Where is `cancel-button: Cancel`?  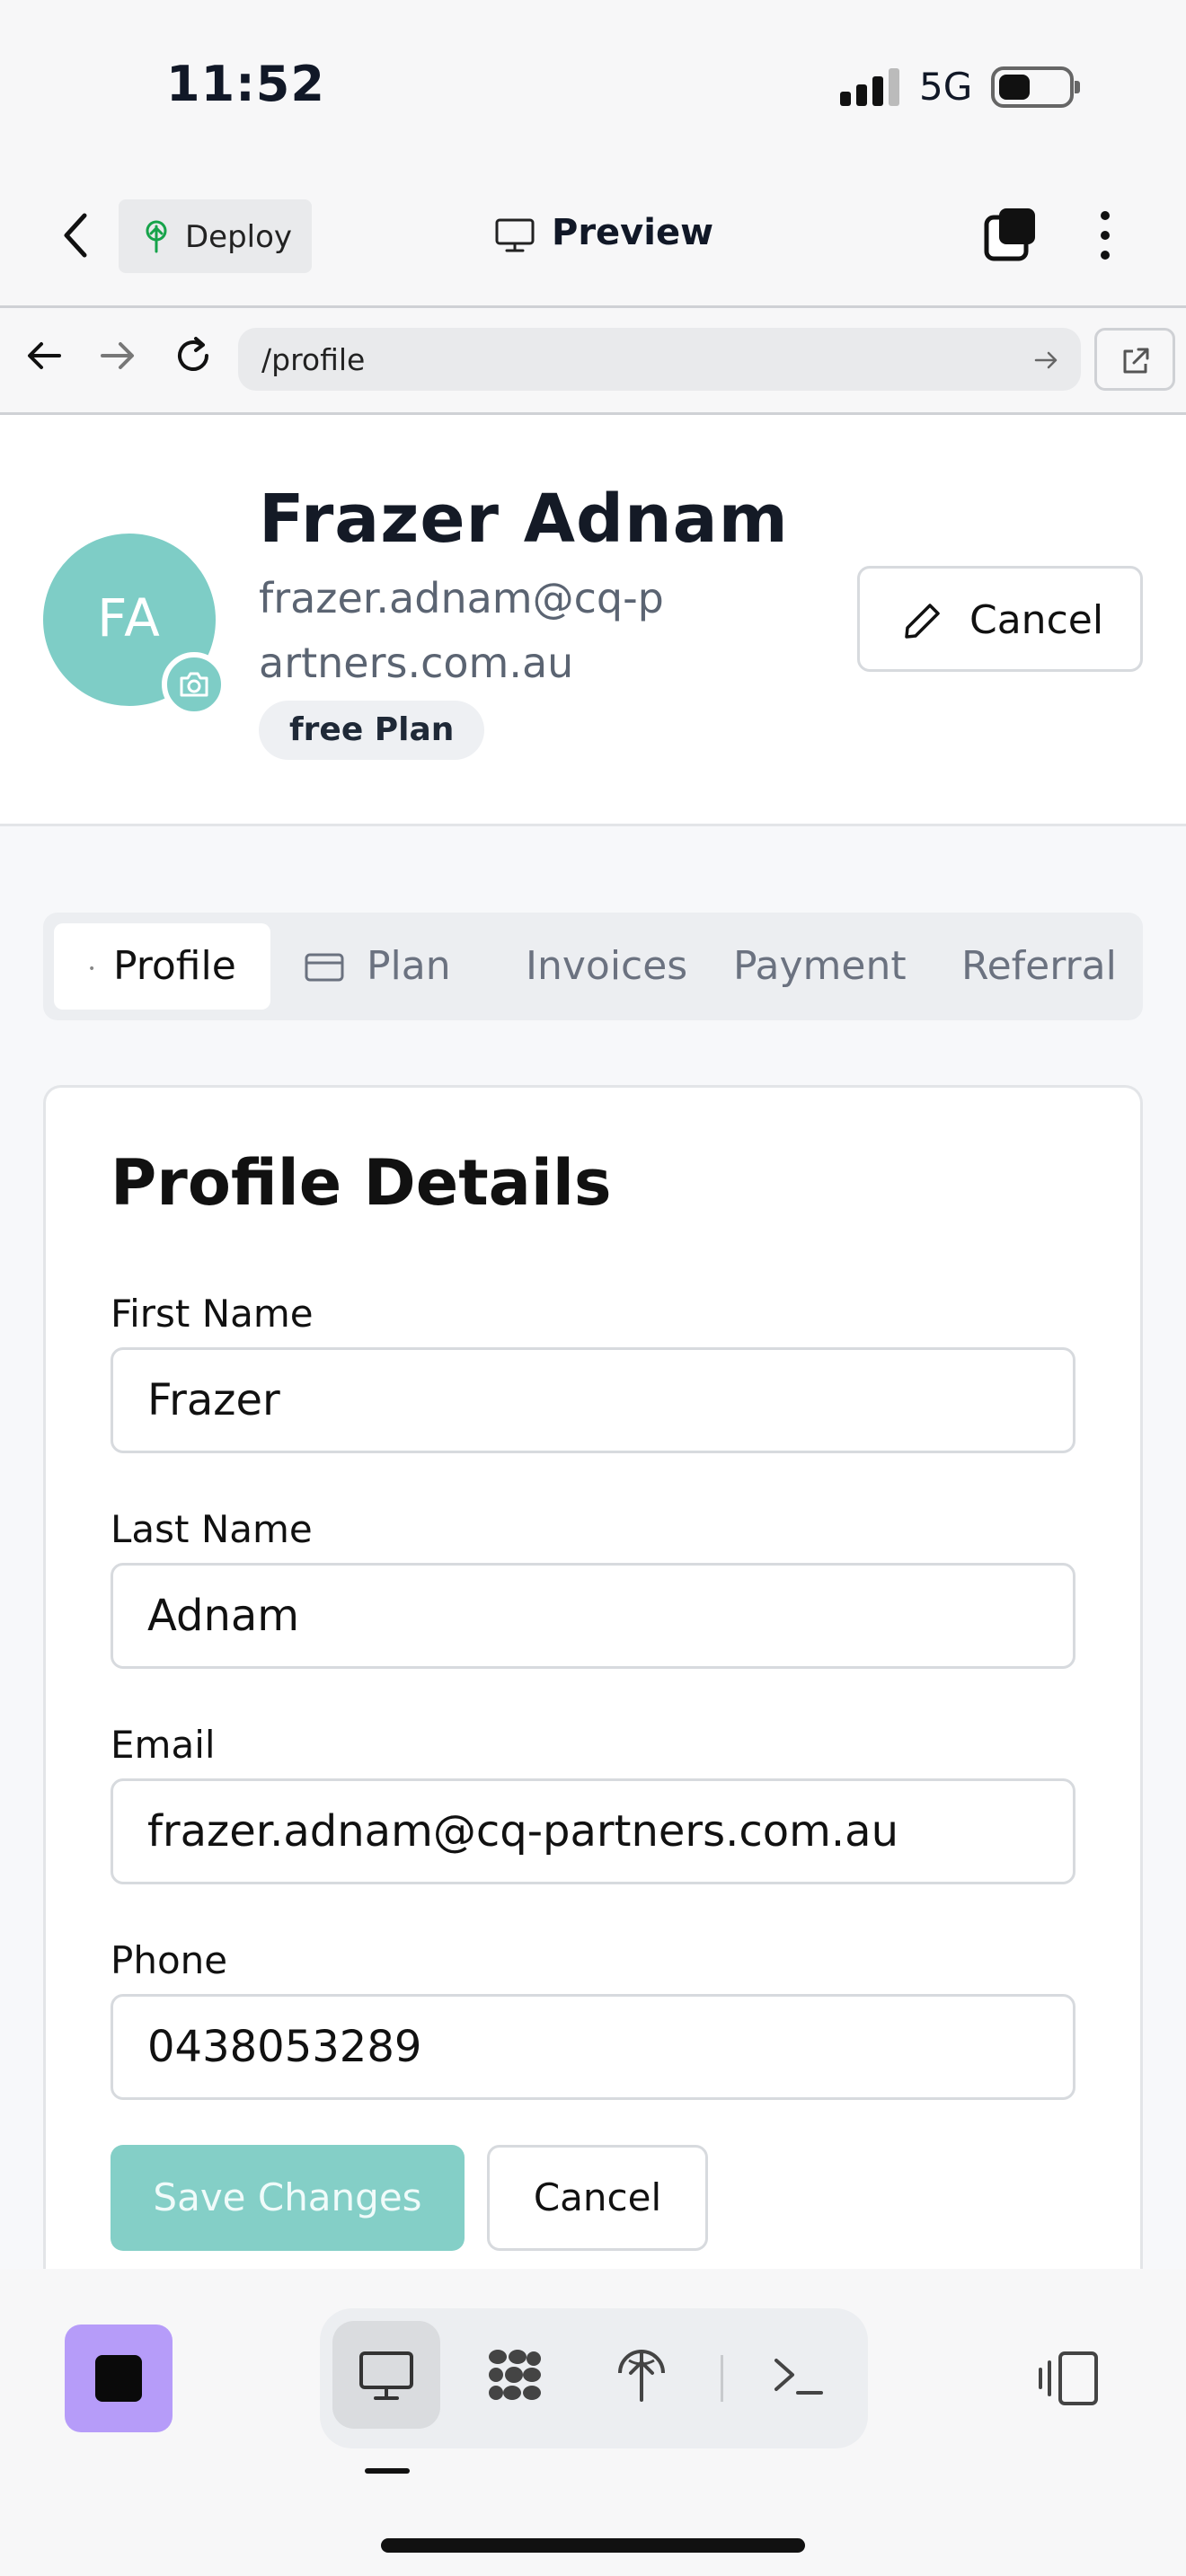
cancel-button: Cancel is located at coordinates (597, 2198).